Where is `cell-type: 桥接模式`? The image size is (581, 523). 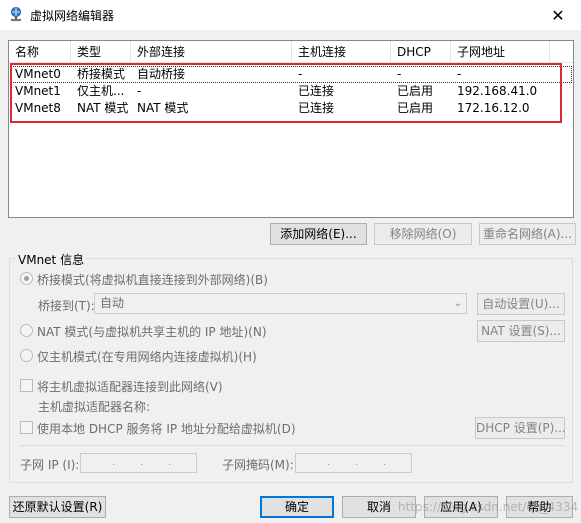
cell-type: 桥接模式 is located at coordinates (101, 74).